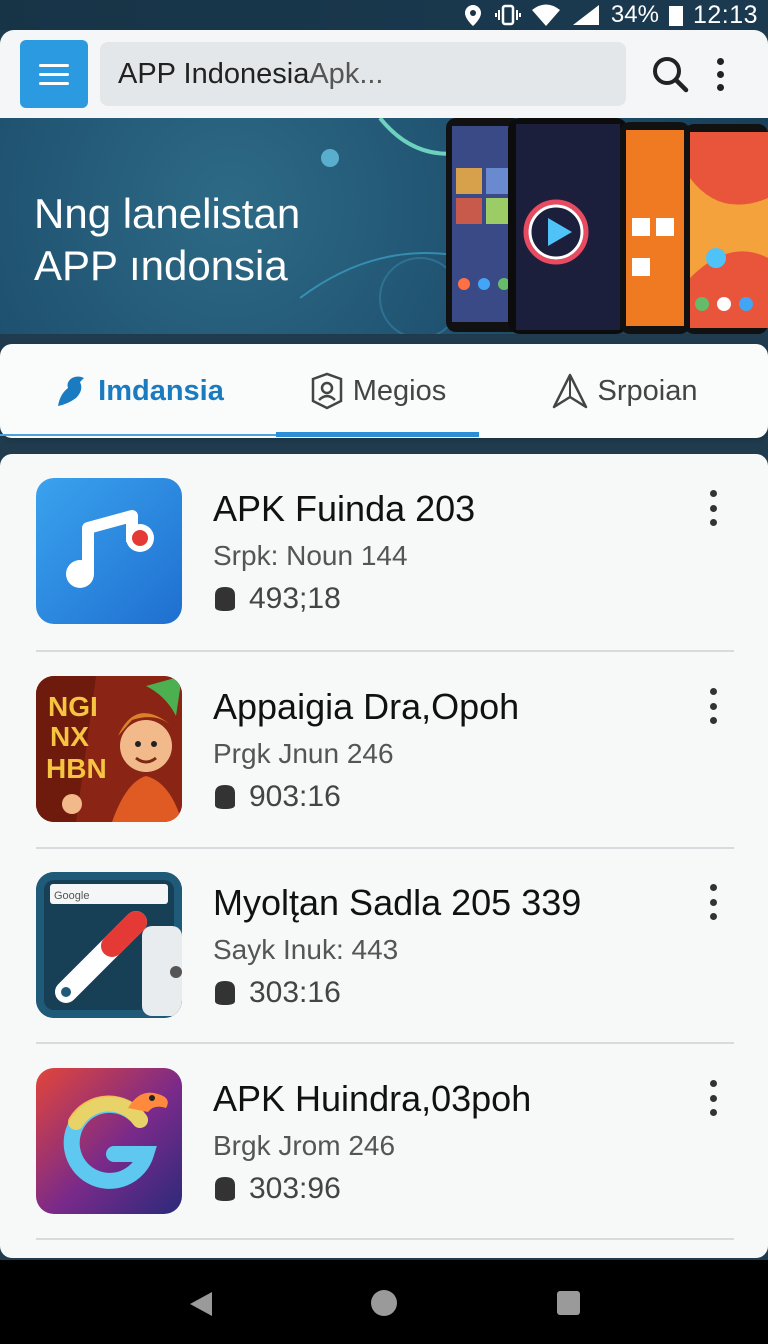 This screenshot has height=1344, width=768. Describe the element at coordinates (69, 736) in the screenshot. I see `icon-text-2: NX` at that location.